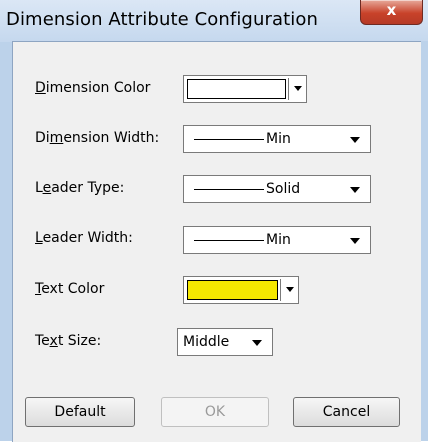  What do you see at coordinates (70, 289) in the screenshot?
I see `text-color-label: Text Color` at bounding box center [70, 289].